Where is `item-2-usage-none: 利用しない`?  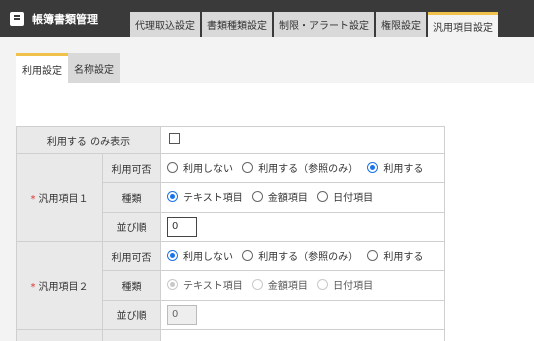
item-2-usage-none: 利用しない is located at coordinates (200, 255).